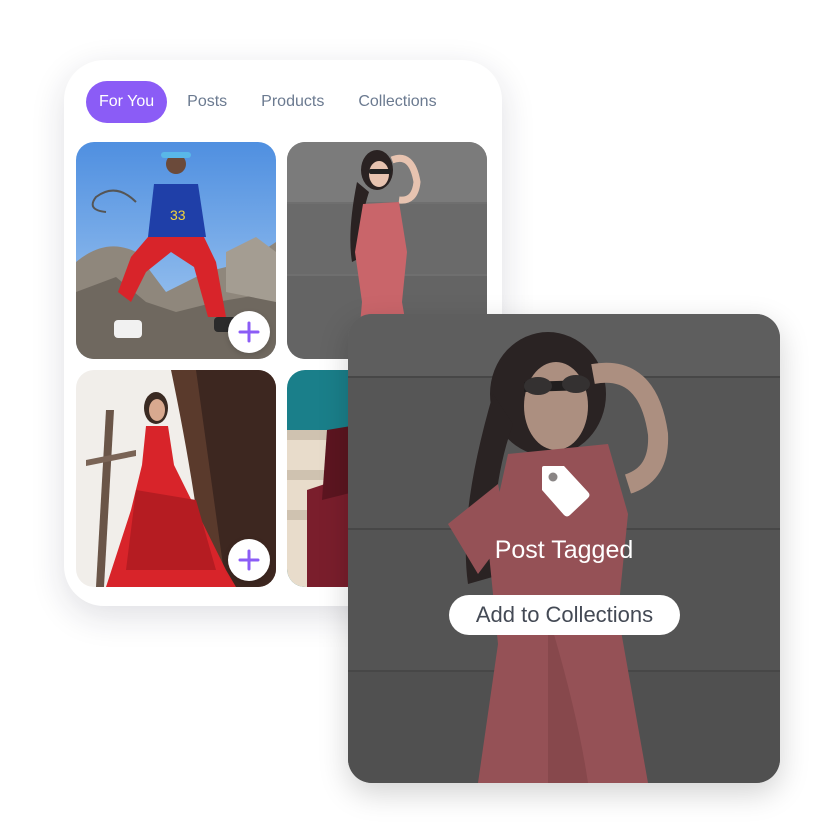  Describe the element at coordinates (178, 215) in the screenshot. I see `svg-text: 33` at that location.